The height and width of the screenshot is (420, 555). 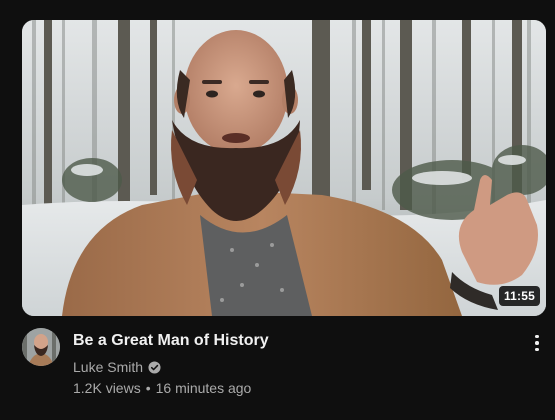 I want to click on video-title: Be a Great Man of History, so click(x=293, y=341).